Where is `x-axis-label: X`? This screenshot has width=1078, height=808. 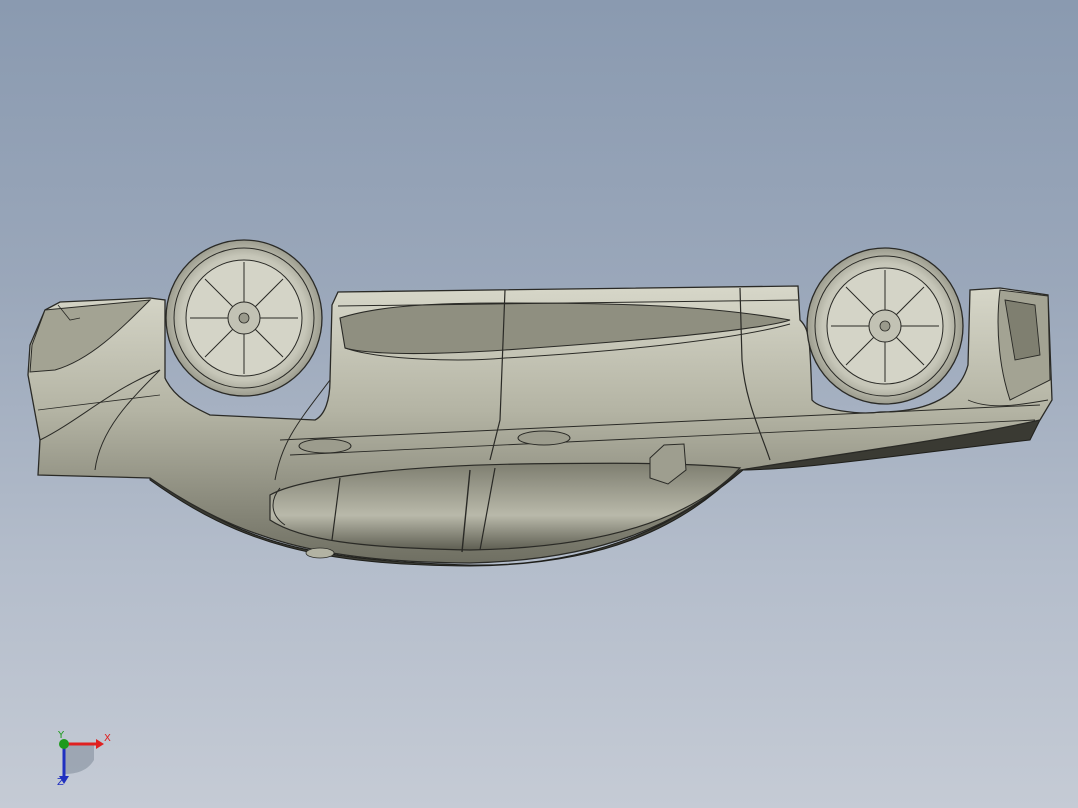 x-axis-label: X is located at coordinates (107, 738).